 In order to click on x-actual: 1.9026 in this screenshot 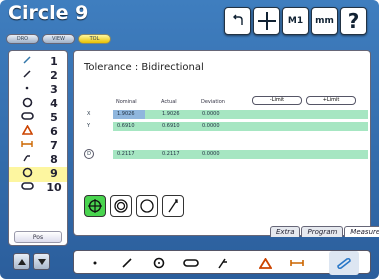, I will do `click(171, 114)`.